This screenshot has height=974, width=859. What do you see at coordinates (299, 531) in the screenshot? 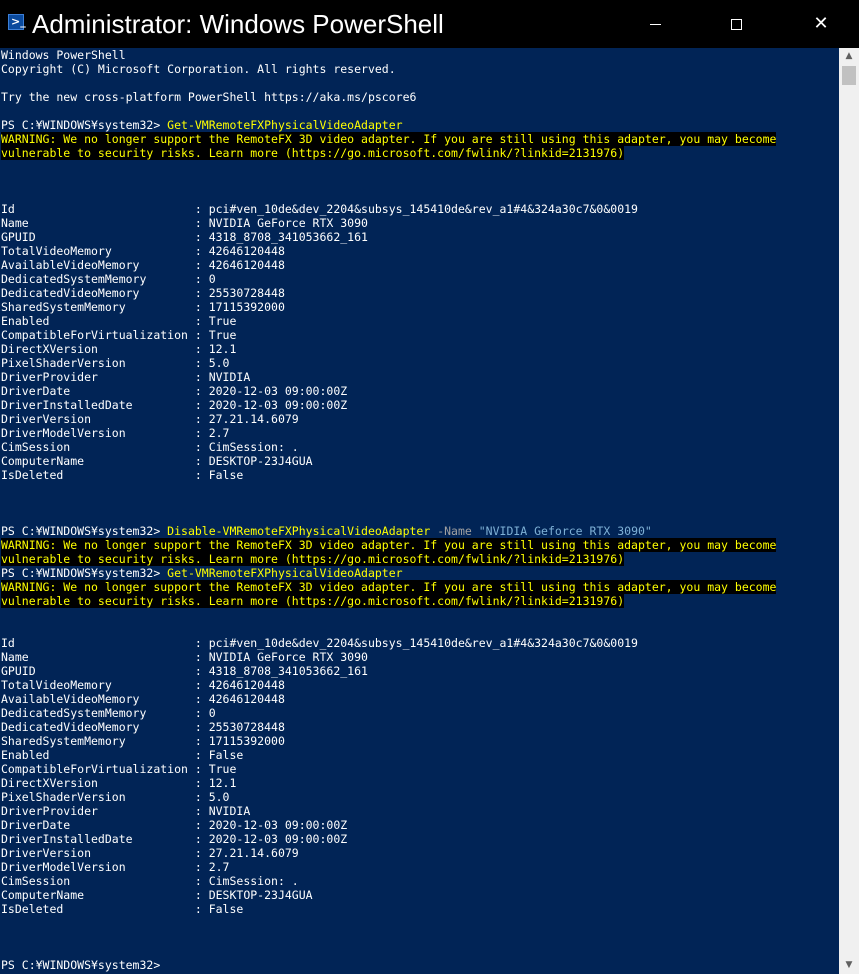
I see `command-text: Disable-VMRemoteFXPhysicalVideoAdapter` at bounding box center [299, 531].